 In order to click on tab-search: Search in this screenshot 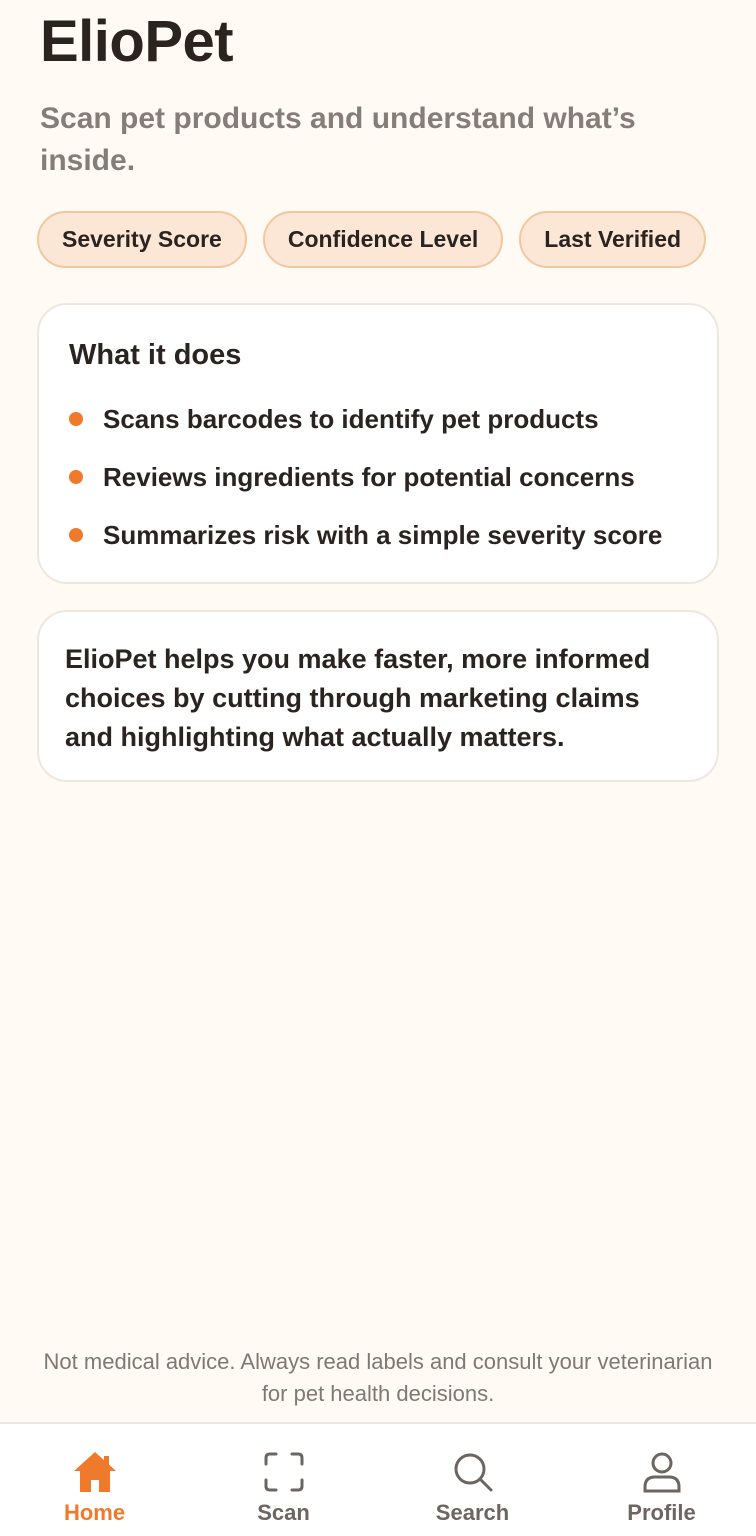, I will do `click(472, 1480)`.